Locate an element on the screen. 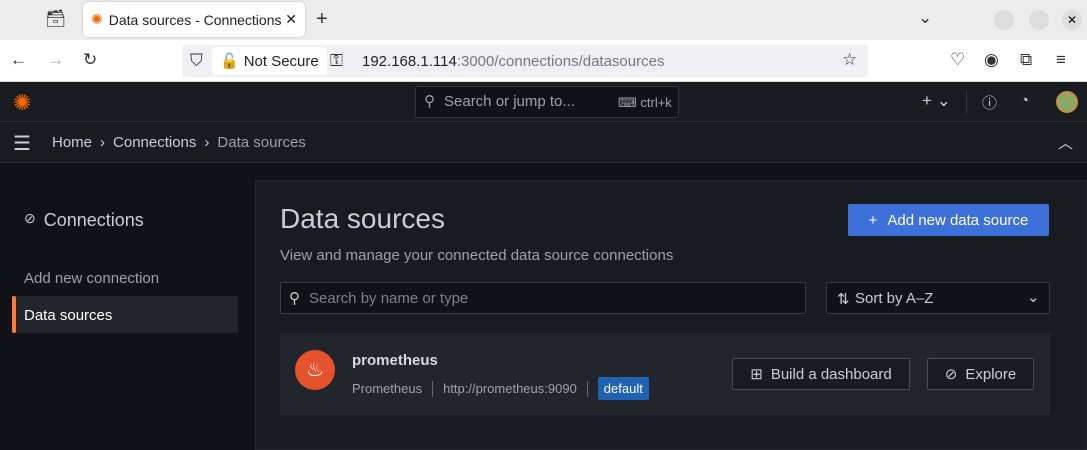 The image size is (1087, 450). close-window-button: ✕ is located at coordinates (1072, 20).